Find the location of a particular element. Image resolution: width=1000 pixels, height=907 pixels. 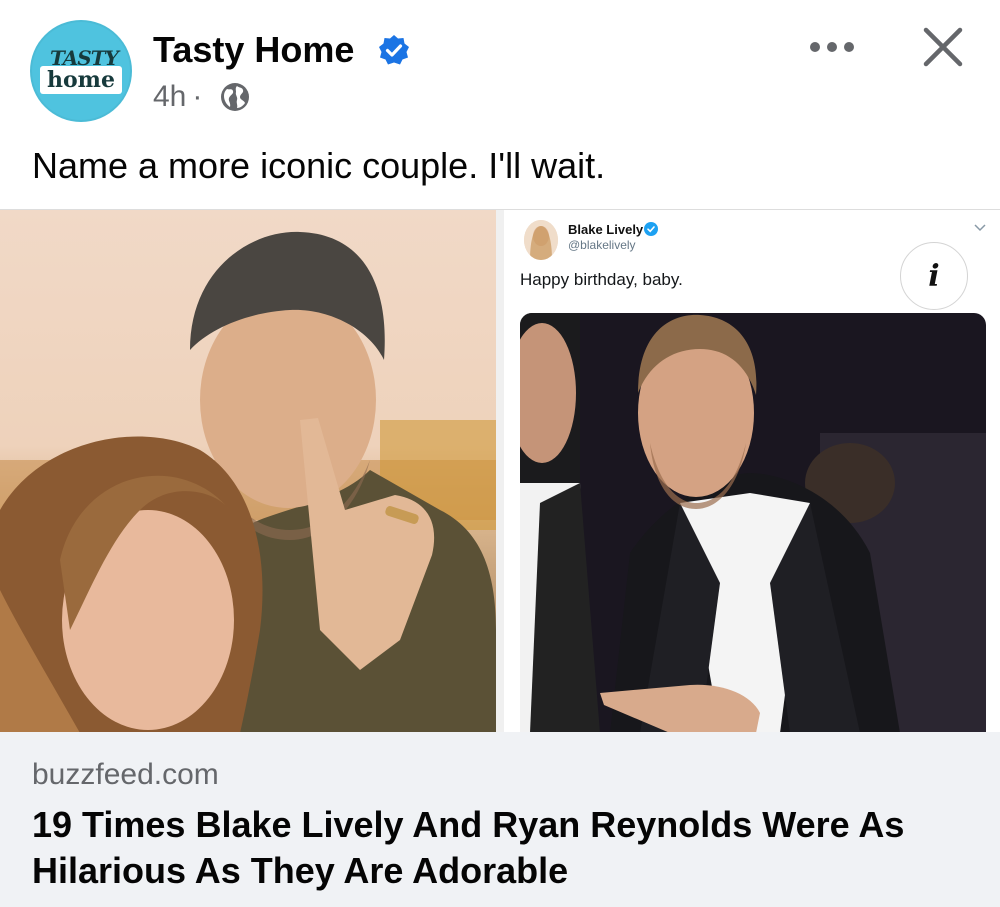

post-meta: 4h · is located at coordinates (180, 97).